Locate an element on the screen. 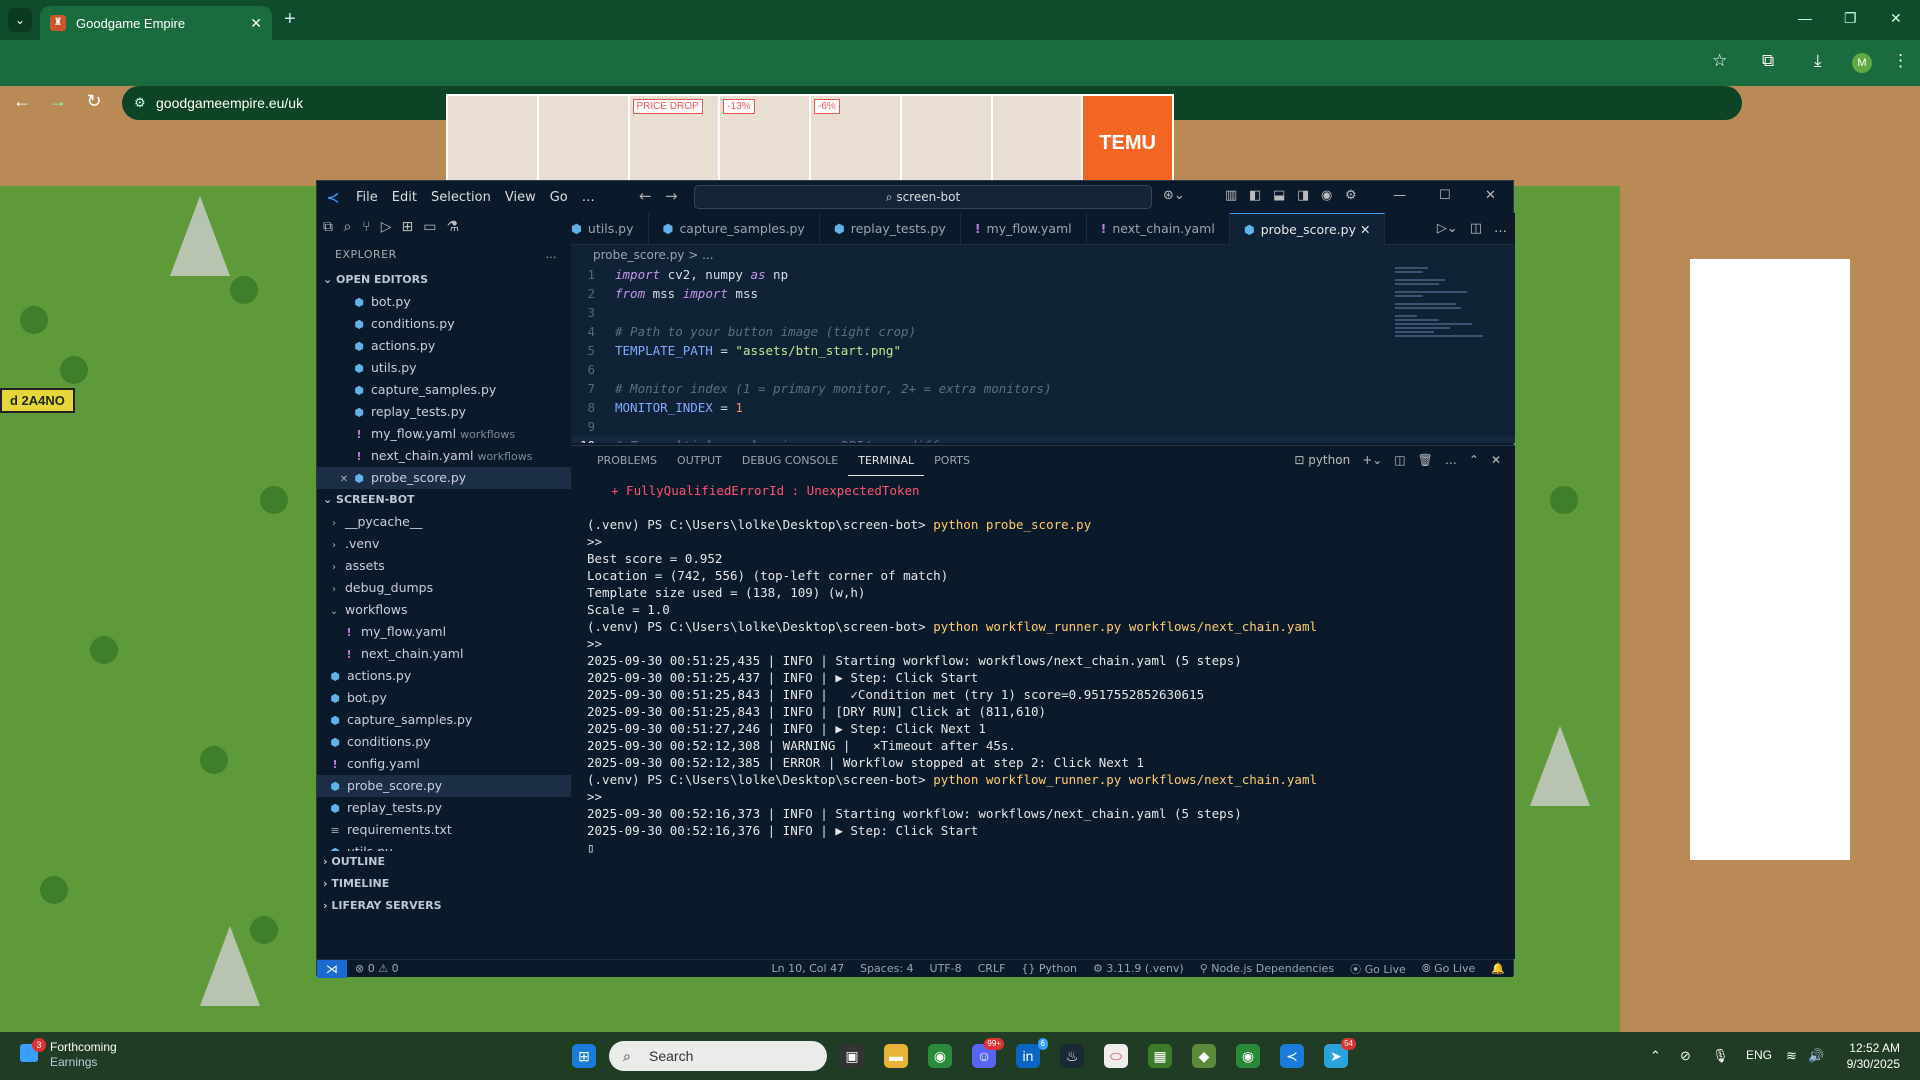 The height and width of the screenshot is (1080, 1920). menu-view: View is located at coordinates (520, 197).